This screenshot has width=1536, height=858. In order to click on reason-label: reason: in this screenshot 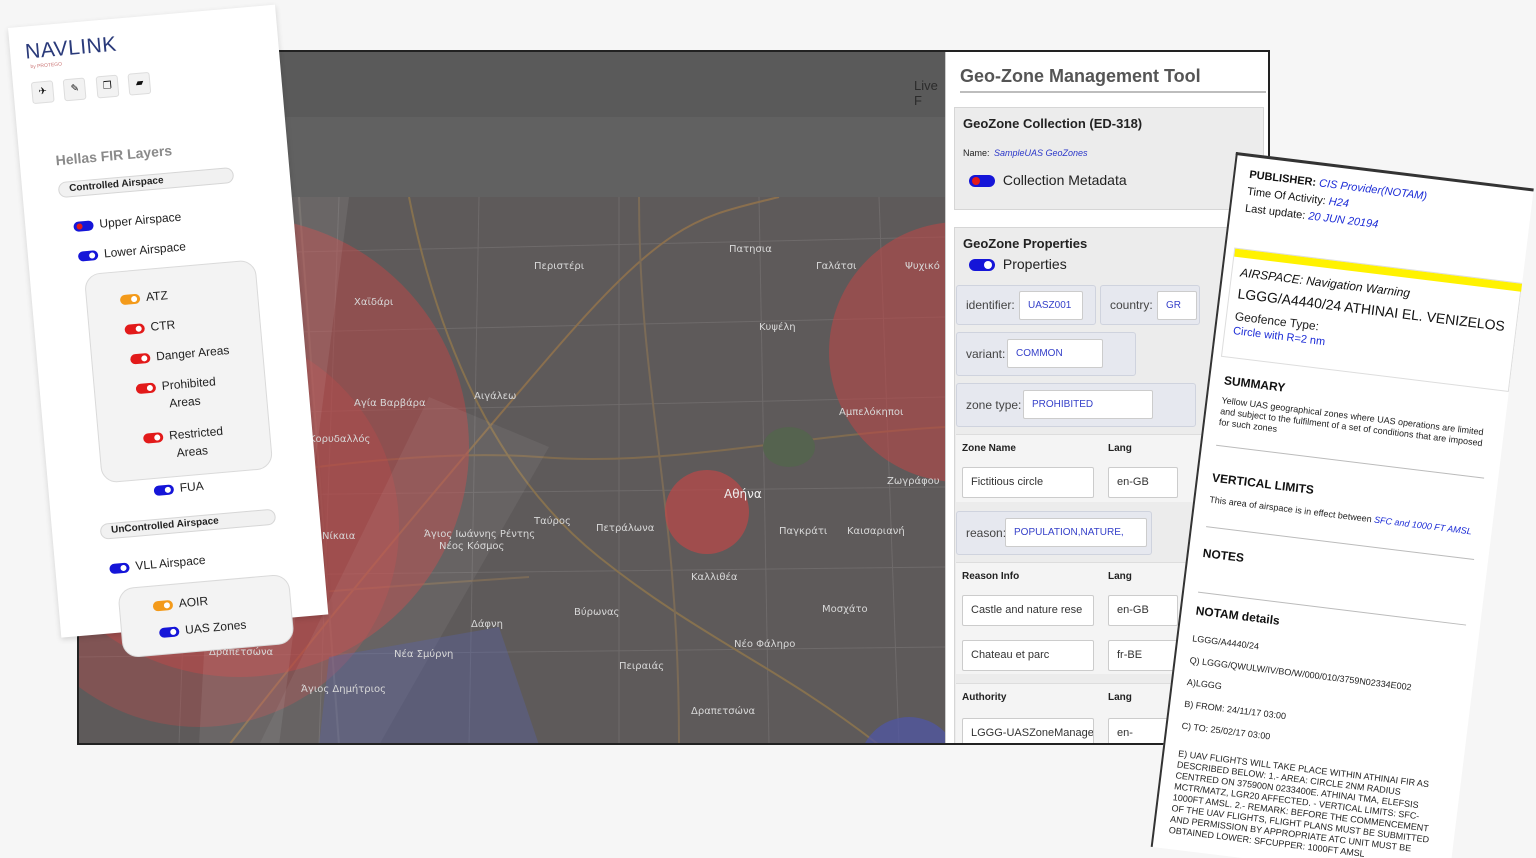, I will do `click(986, 533)`.